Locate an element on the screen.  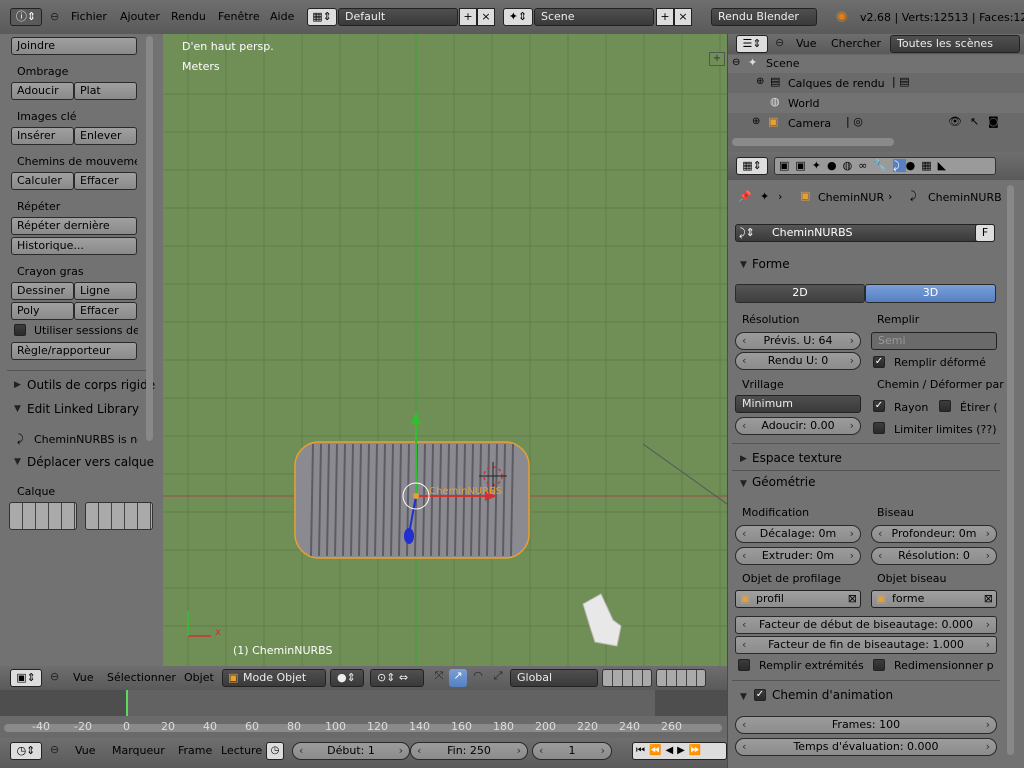
collapse-toggle-icon: ⊖ is located at coordinates (736, 62).